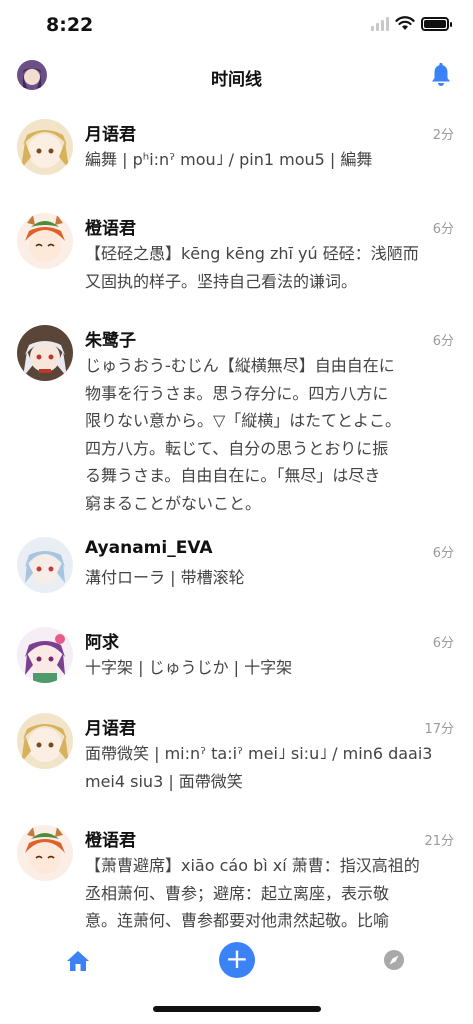 The image size is (473, 1024). What do you see at coordinates (102, 640) in the screenshot?
I see `post-author: 阿求` at bounding box center [102, 640].